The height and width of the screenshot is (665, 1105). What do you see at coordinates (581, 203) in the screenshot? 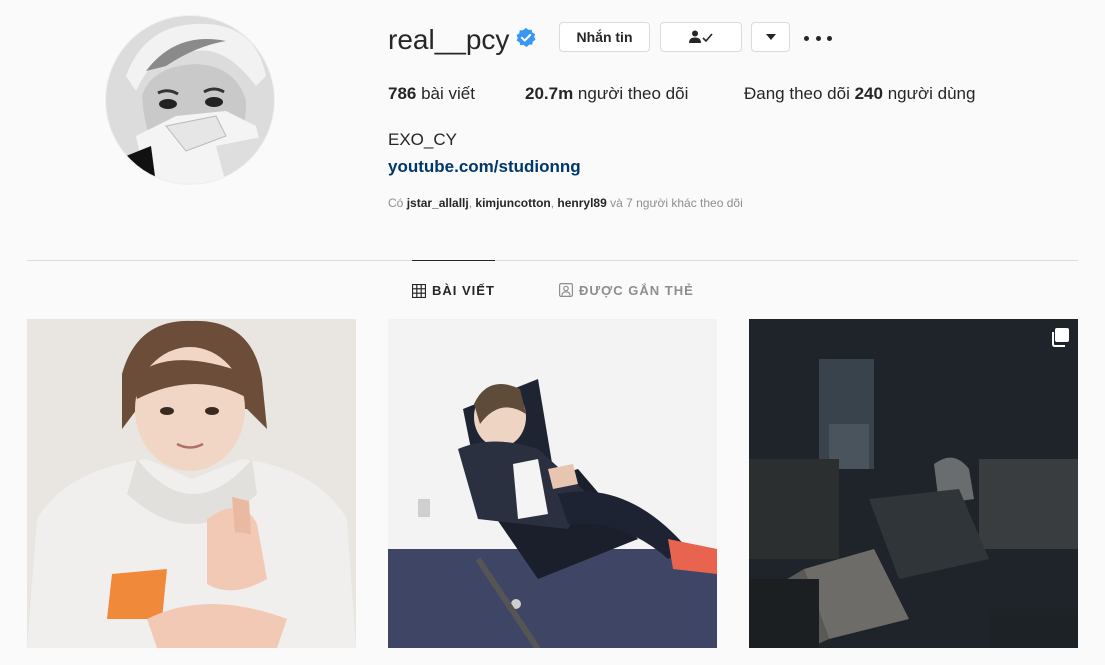
I see `mutual-follower-3: henryl89` at bounding box center [581, 203].